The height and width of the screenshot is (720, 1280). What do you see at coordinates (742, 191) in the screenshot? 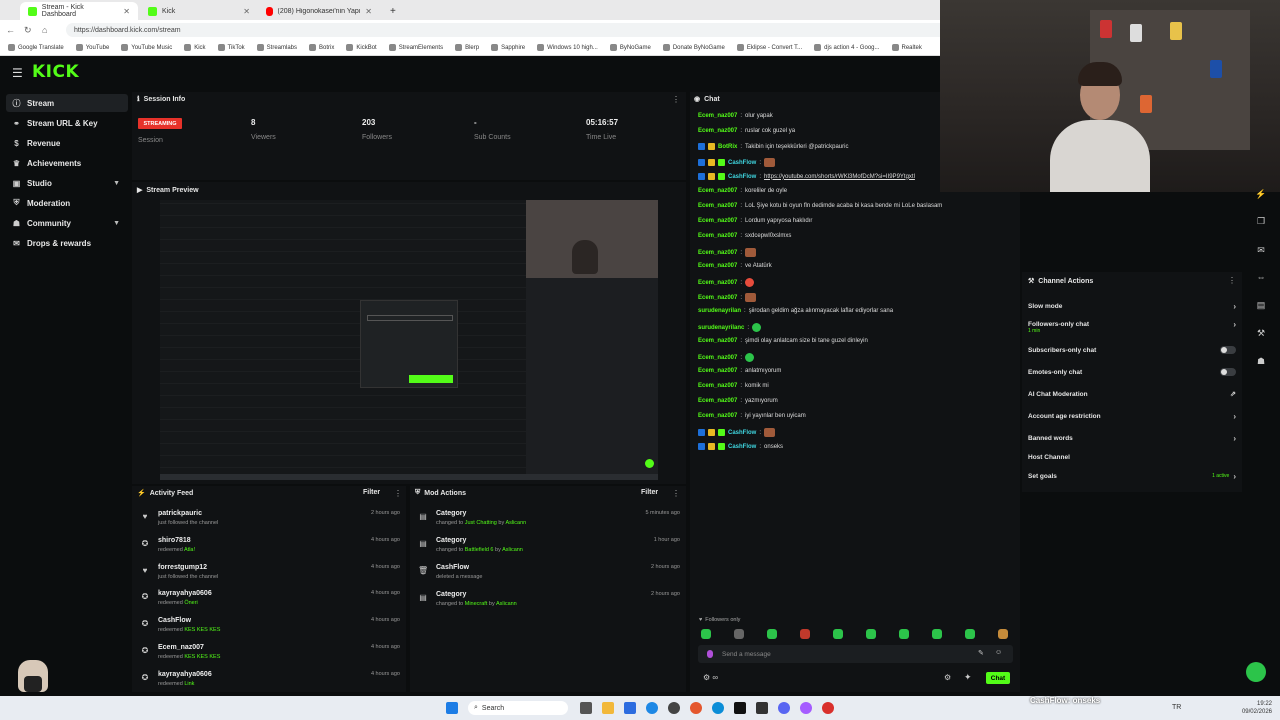
I see `chat-message: Ecem_naz007: koreliler de oyle` at bounding box center [742, 191].